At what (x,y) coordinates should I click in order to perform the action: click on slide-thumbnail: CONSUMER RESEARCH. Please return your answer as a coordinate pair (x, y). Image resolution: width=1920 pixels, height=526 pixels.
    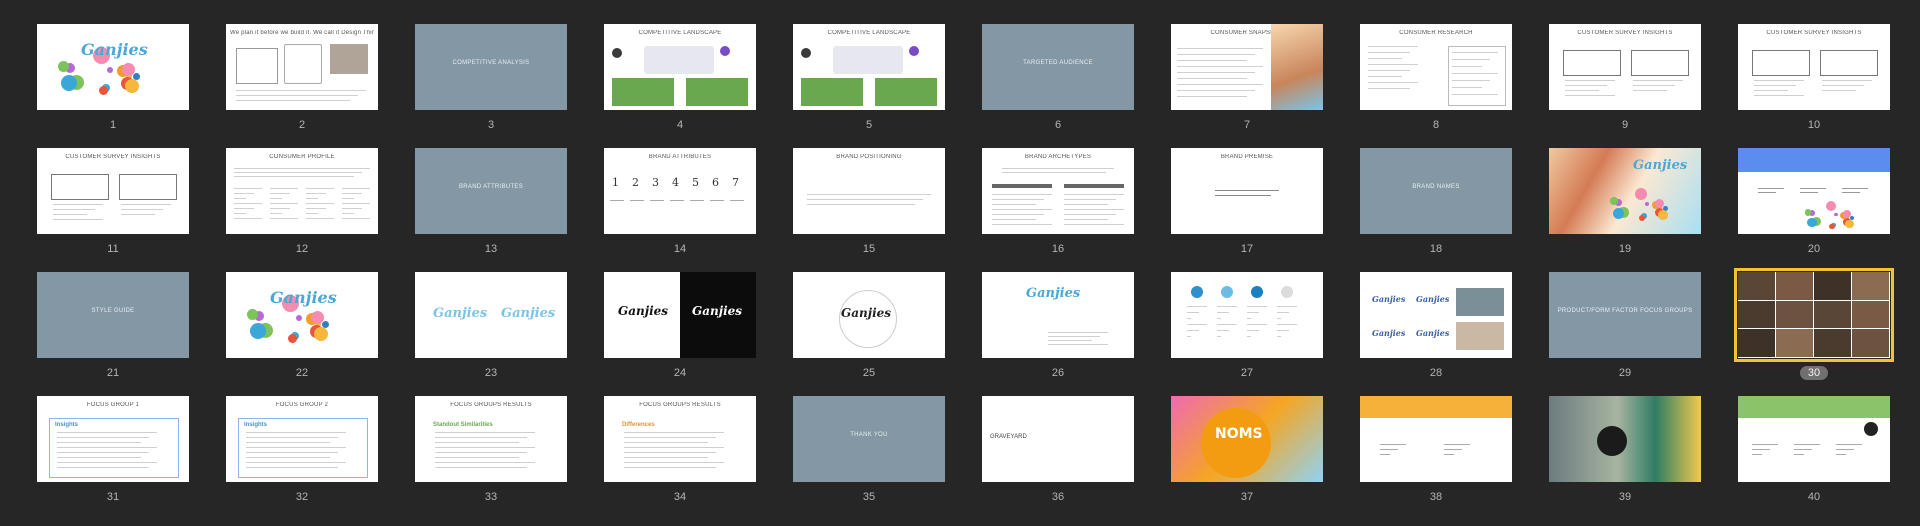
    Looking at the image, I should click on (1436, 67).